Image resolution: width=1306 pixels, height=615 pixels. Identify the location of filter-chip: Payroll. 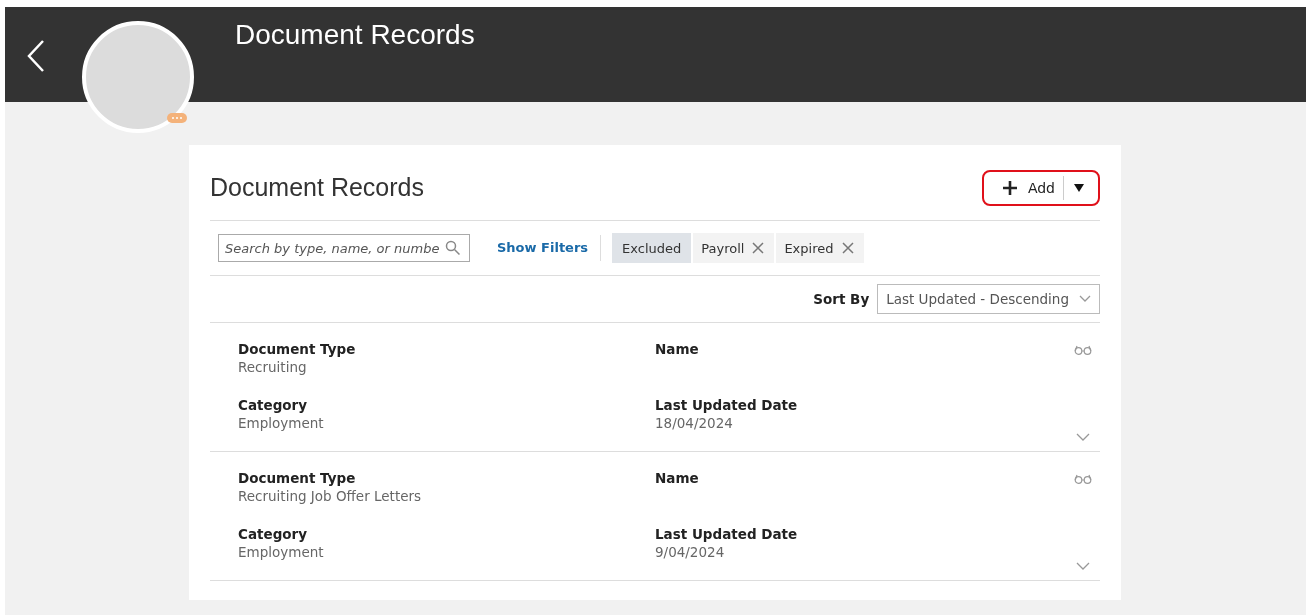
(734, 248).